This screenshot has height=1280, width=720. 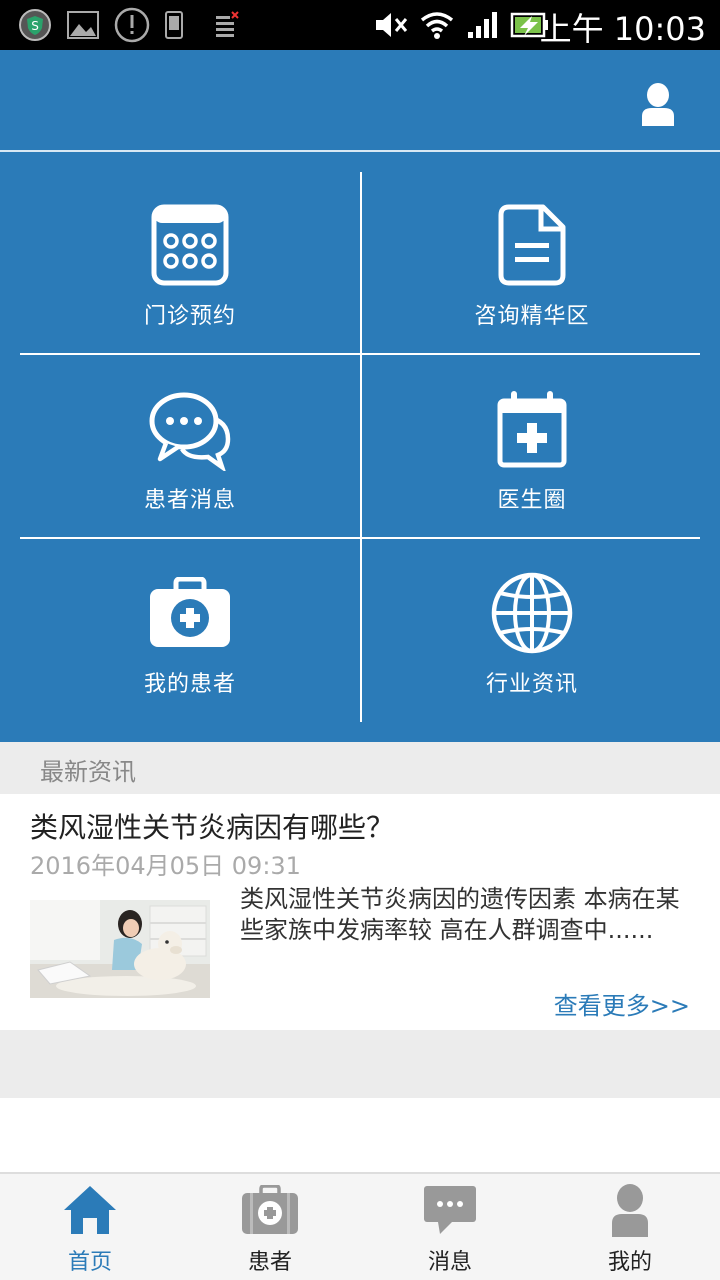 I want to click on menu-label: 咨询精华区, so click(x=532, y=316).